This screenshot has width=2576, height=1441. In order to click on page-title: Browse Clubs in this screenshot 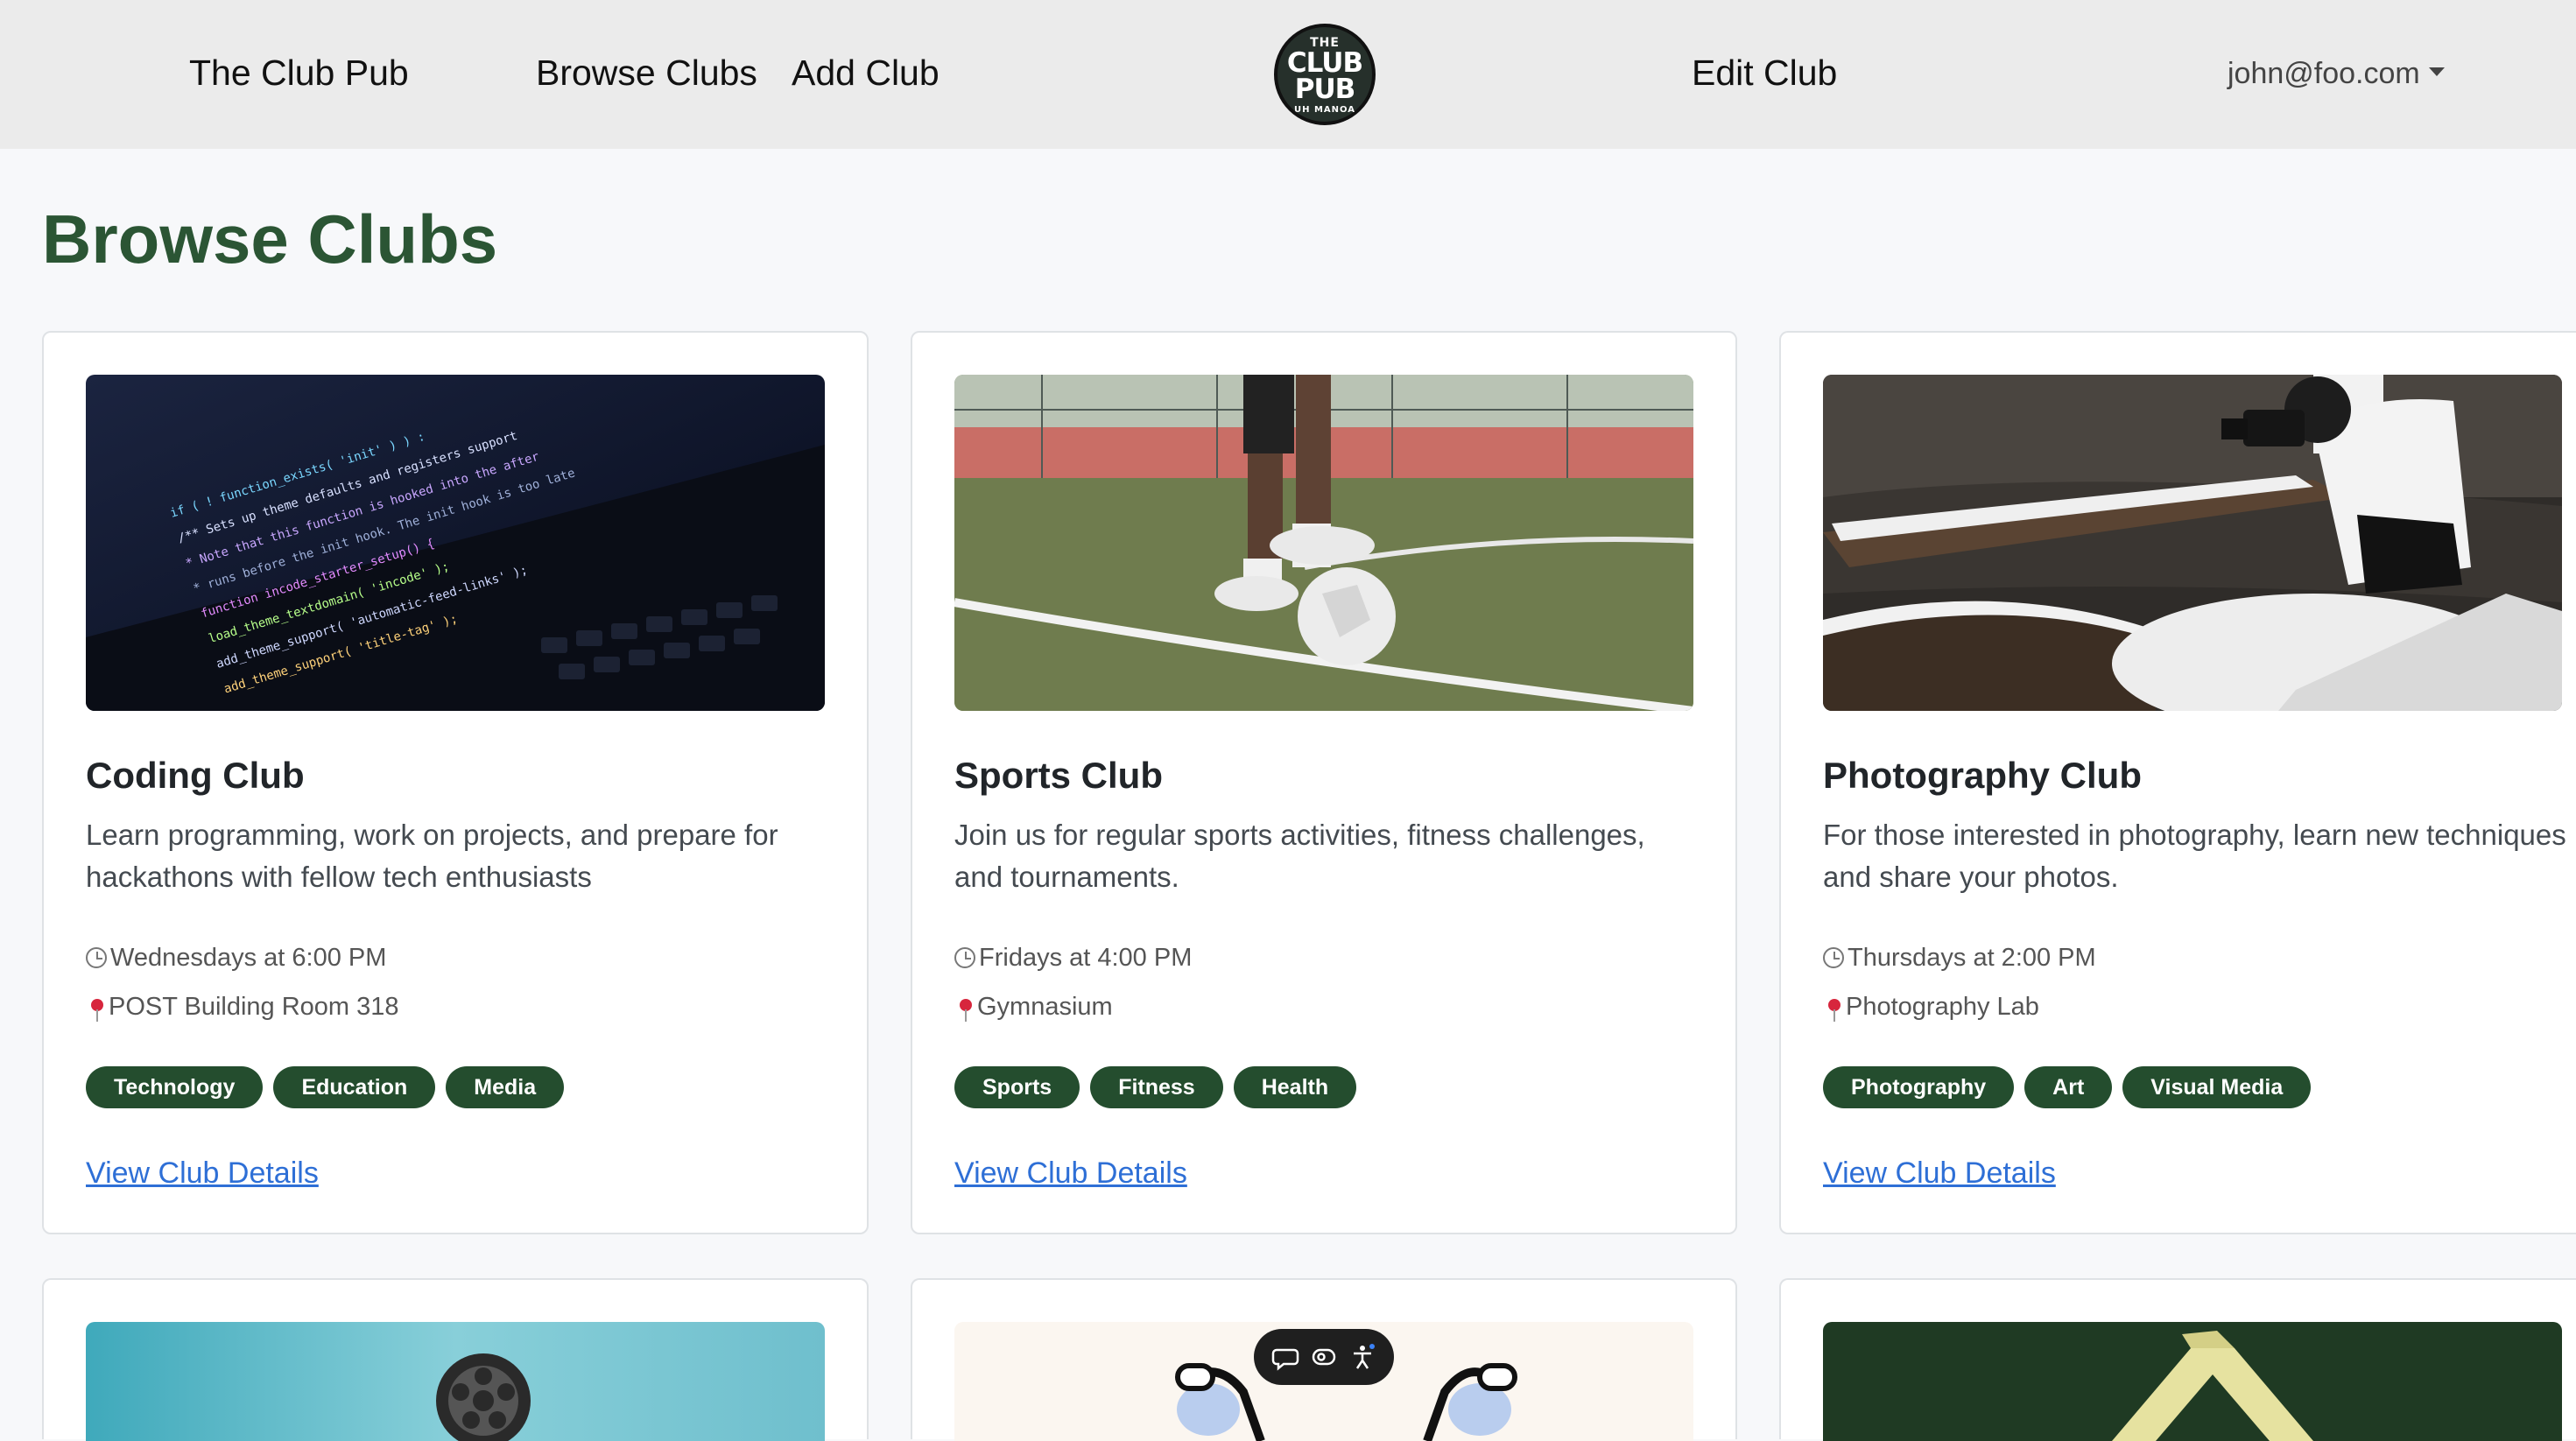, I will do `click(270, 239)`.